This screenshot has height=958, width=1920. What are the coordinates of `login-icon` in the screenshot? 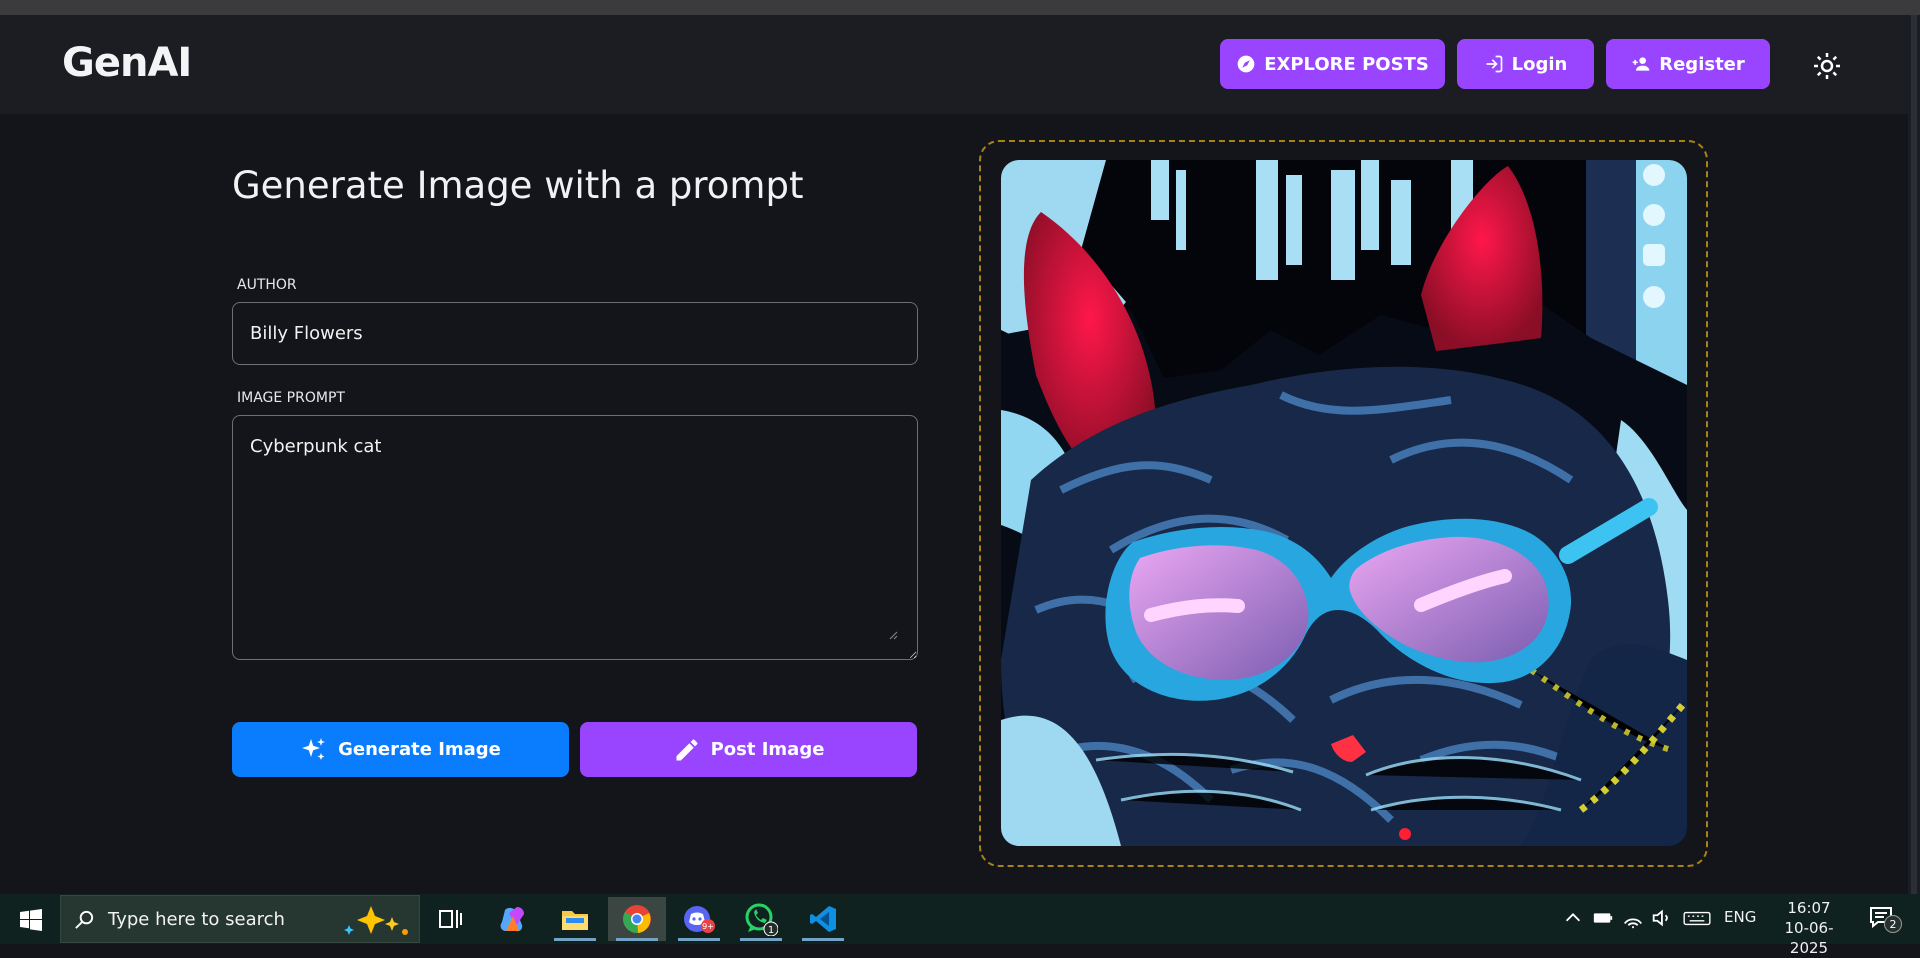 It's located at (1494, 64).